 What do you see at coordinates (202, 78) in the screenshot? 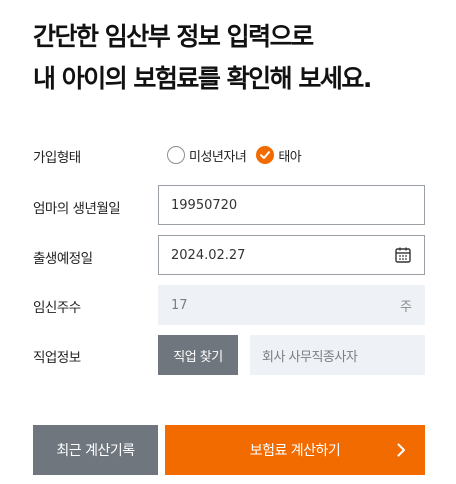
I see `headline-line-2: 내 아이의 보험료를 확인해 보세요.` at bounding box center [202, 78].